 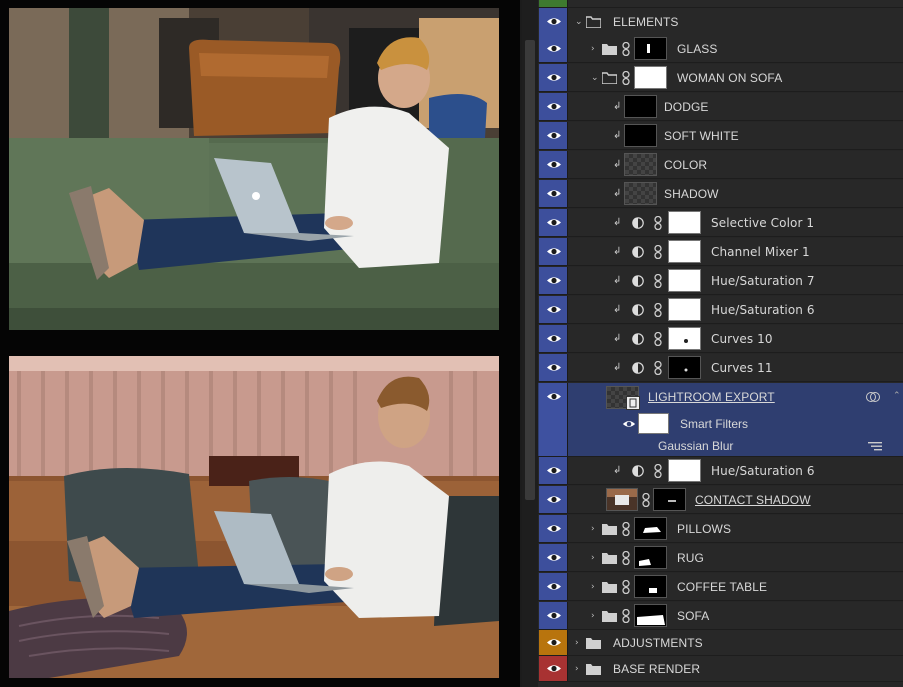 I want to click on gaussian-blur-filter: Gaussian Blur, so click(x=695, y=446).